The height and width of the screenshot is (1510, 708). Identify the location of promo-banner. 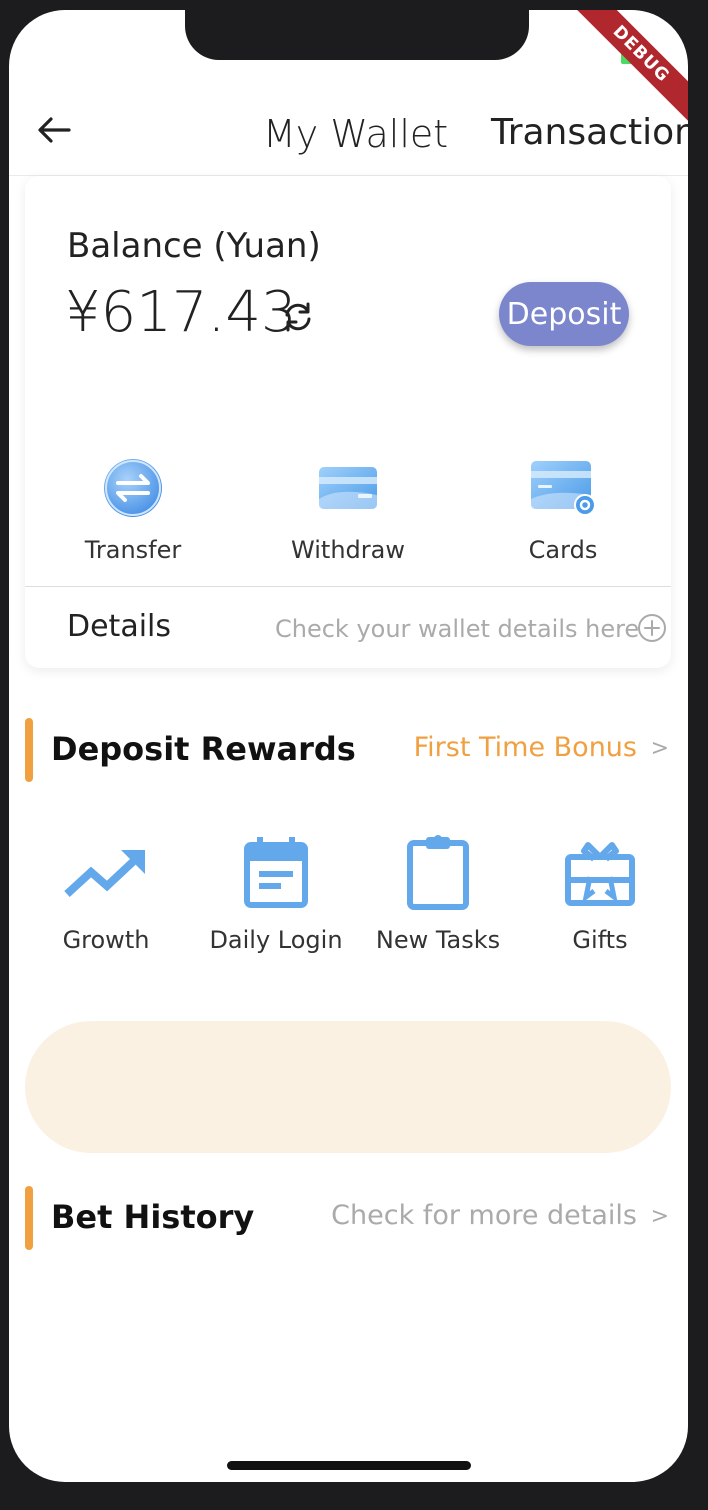
(348, 1087).